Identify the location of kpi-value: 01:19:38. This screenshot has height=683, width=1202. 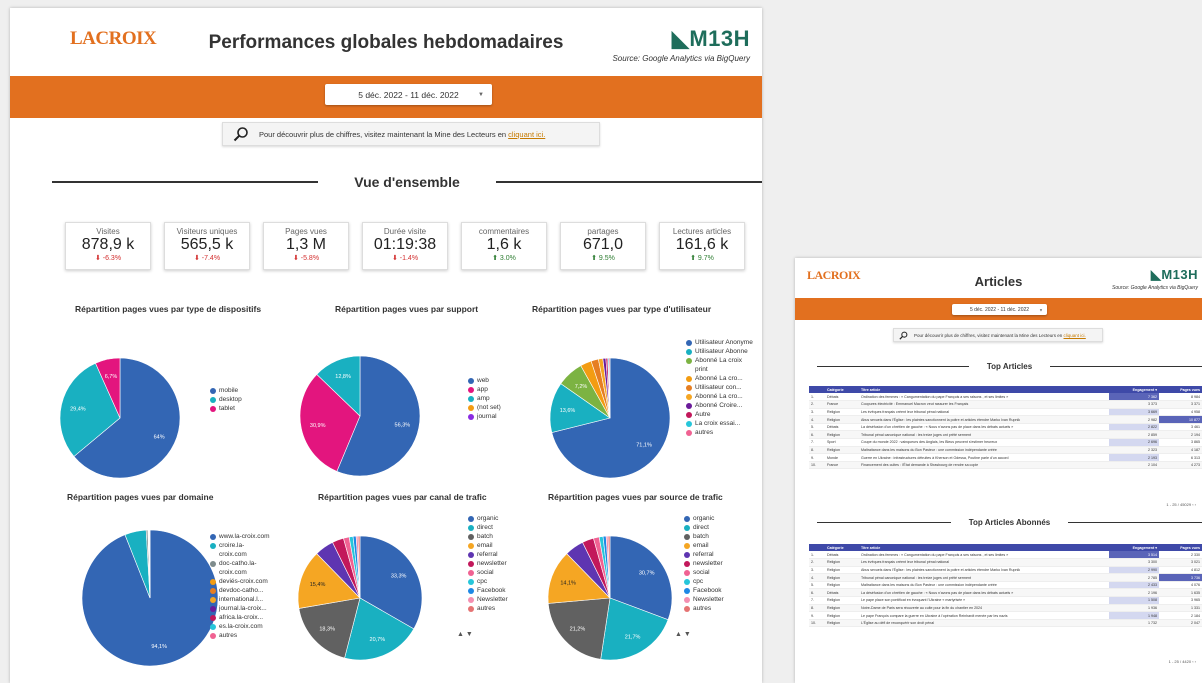
(405, 244).